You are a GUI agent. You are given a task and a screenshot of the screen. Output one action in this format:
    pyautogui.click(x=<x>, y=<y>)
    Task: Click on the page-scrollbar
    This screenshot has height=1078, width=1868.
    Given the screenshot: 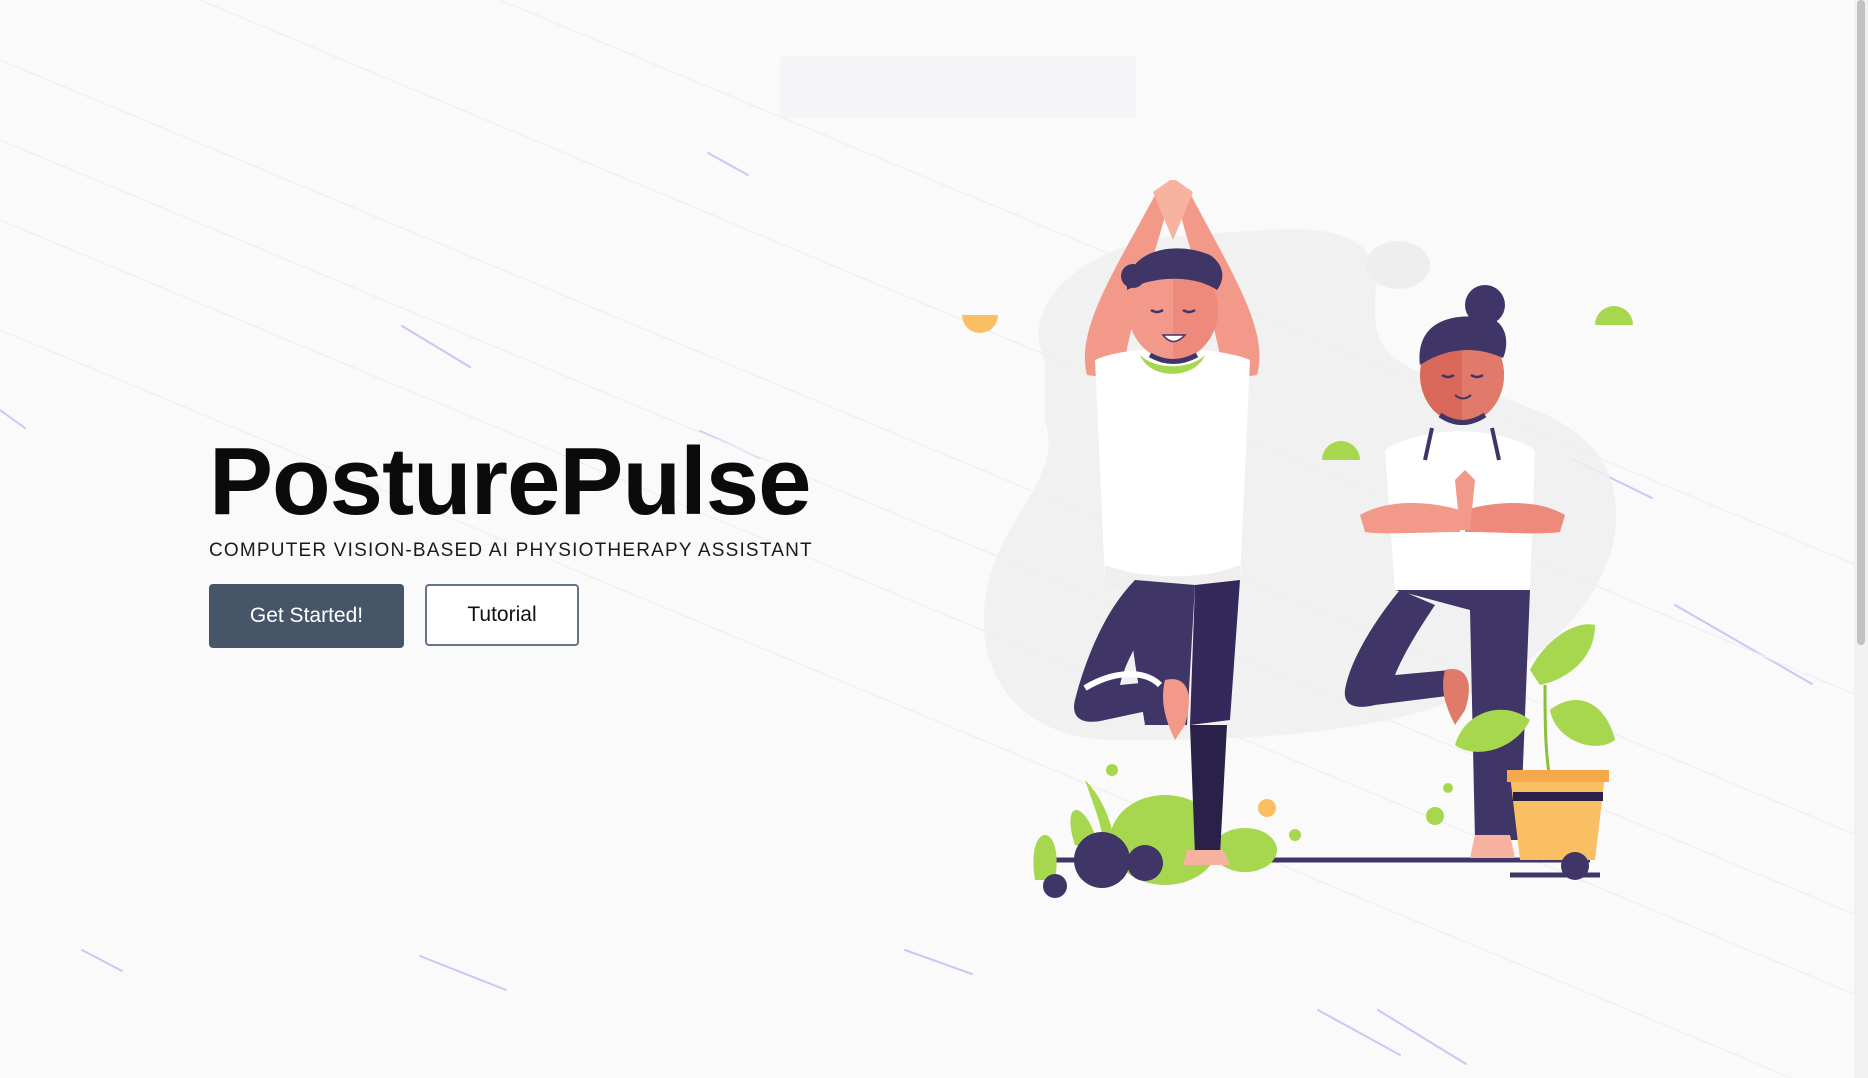 What is the action you would take?
    pyautogui.click(x=1861, y=539)
    